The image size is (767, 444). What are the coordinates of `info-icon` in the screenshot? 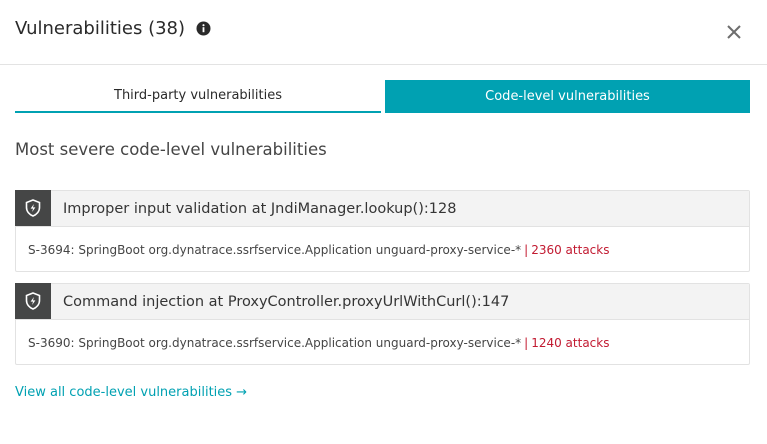 It's located at (203, 28).